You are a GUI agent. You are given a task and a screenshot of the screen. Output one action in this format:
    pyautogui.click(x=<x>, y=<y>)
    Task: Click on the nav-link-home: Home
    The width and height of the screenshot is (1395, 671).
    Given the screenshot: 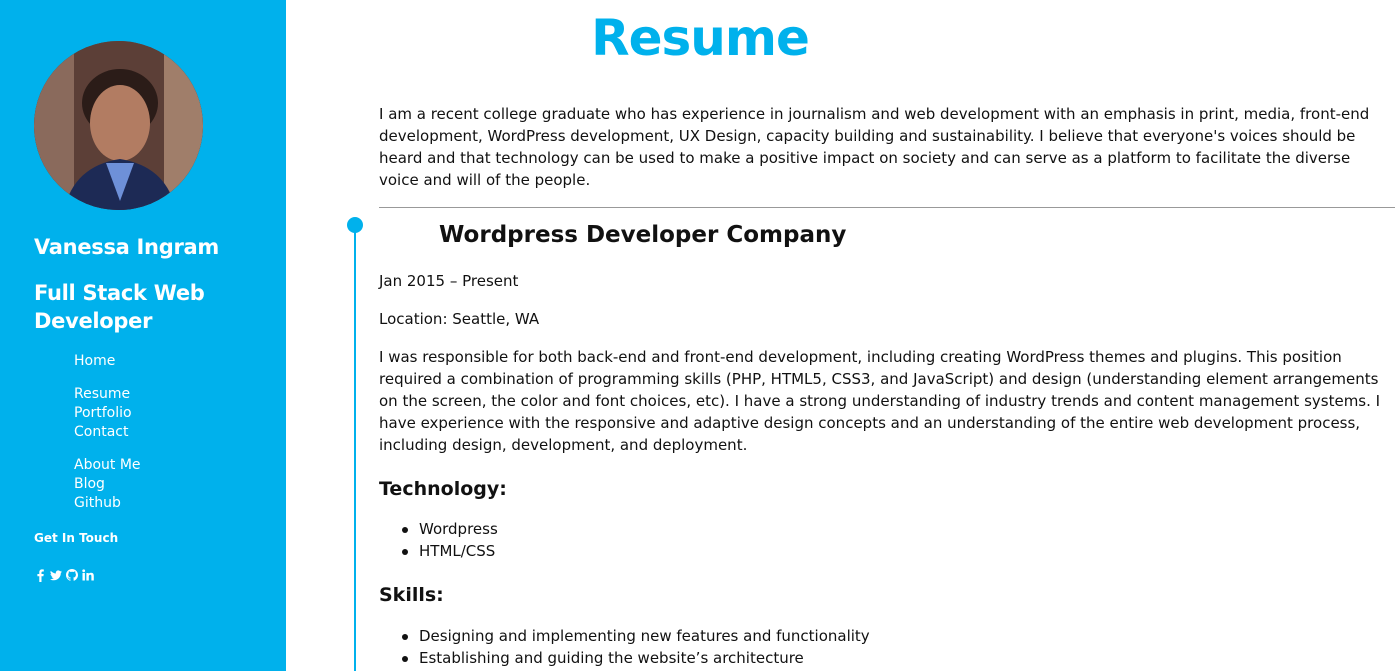 What is the action you would take?
    pyautogui.click(x=94, y=361)
    